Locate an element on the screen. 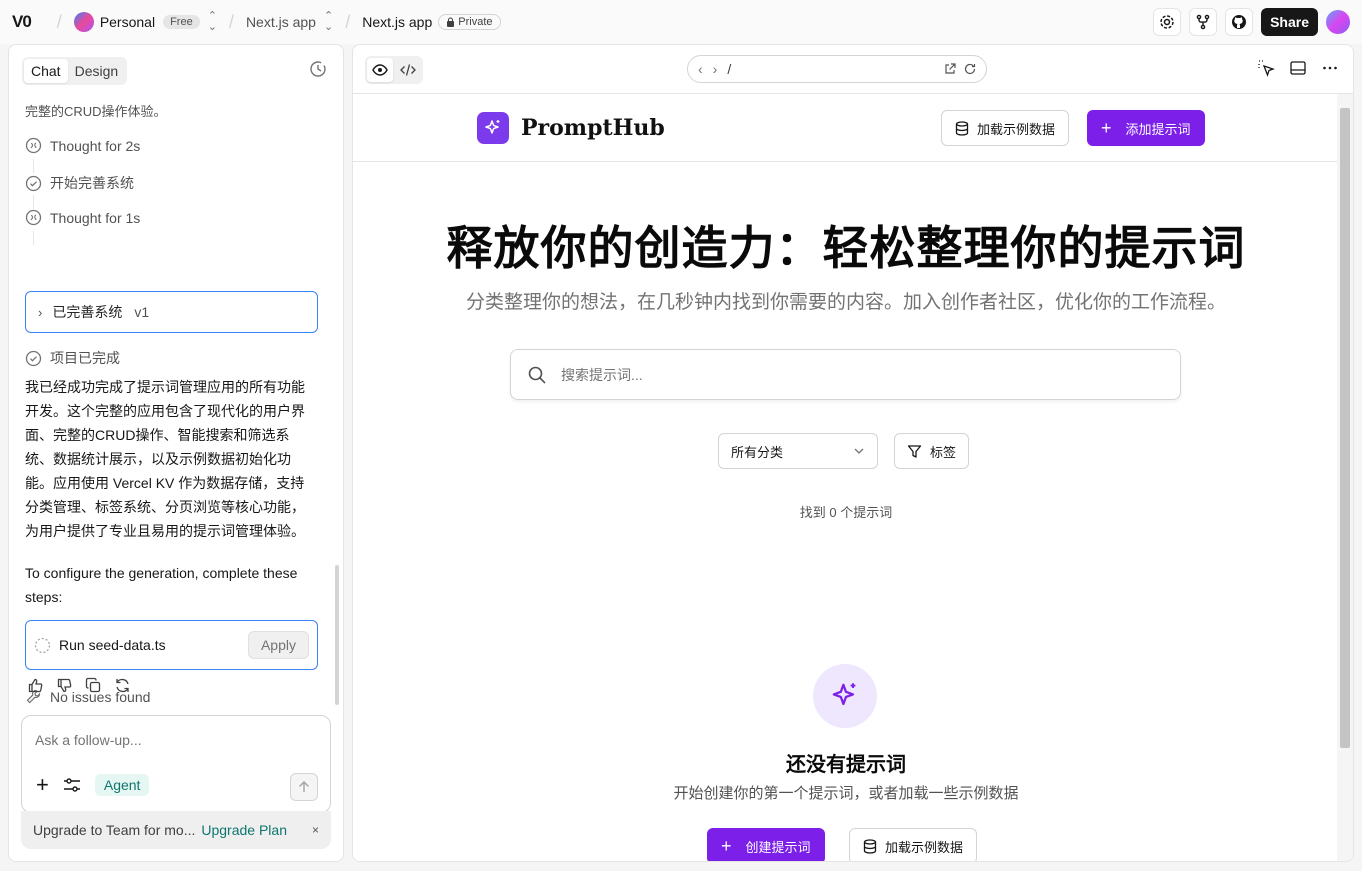 This screenshot has width=1362, height=871. settings-button is located at coordinates (1167, 22).